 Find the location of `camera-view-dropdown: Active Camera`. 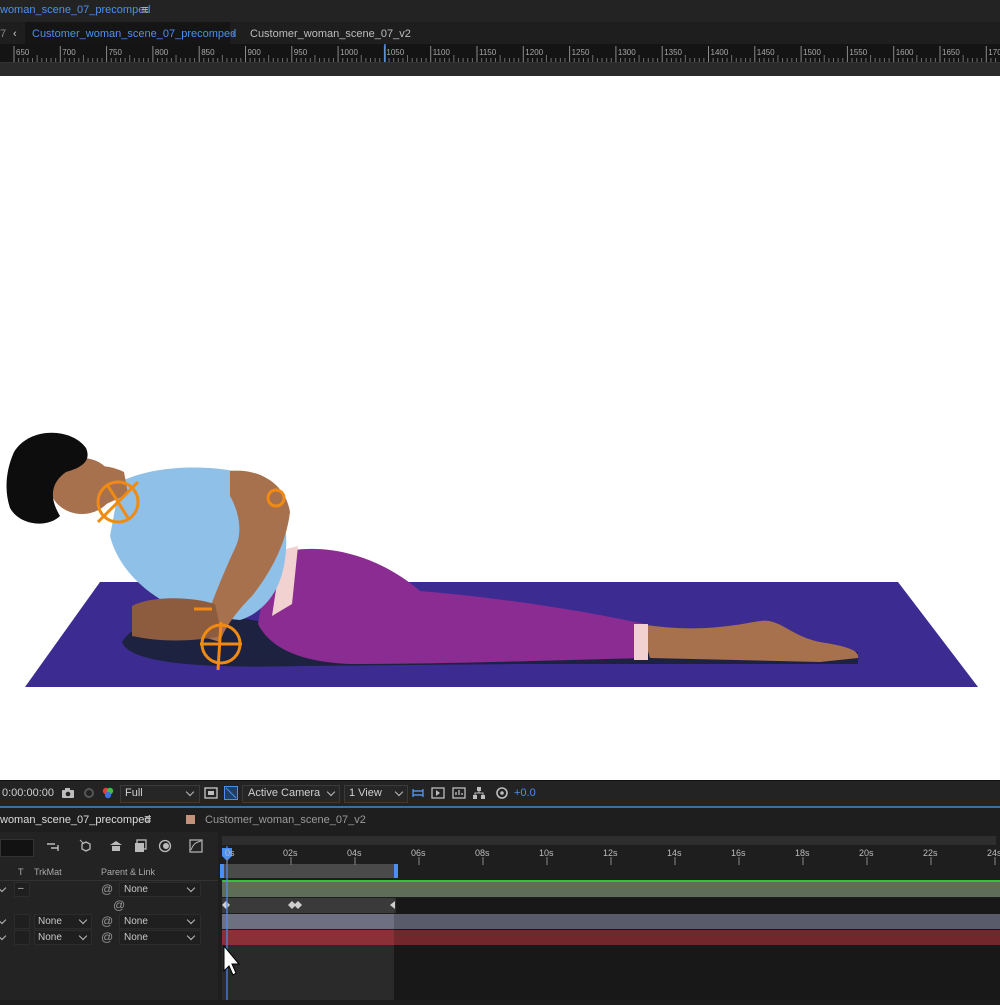

camera-view-dropdown: Active Camera is located at coordinates (291, 794).